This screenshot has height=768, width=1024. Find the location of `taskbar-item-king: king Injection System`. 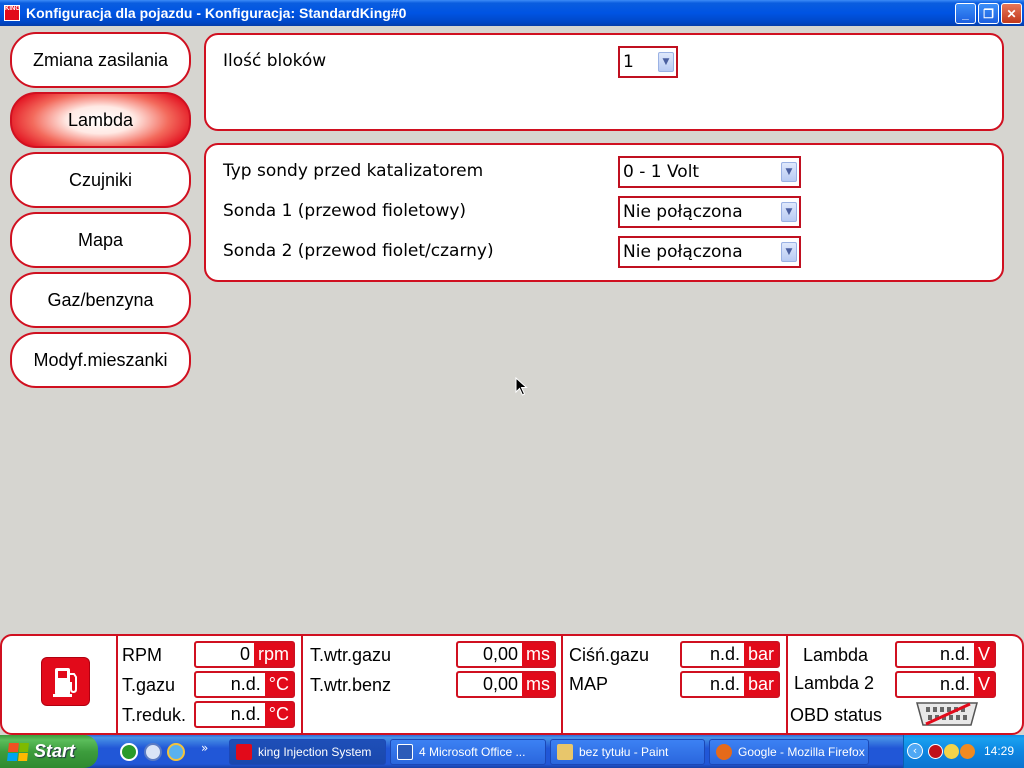

taskbar-item-king: king Injection System is located at coordinates (307, 752).